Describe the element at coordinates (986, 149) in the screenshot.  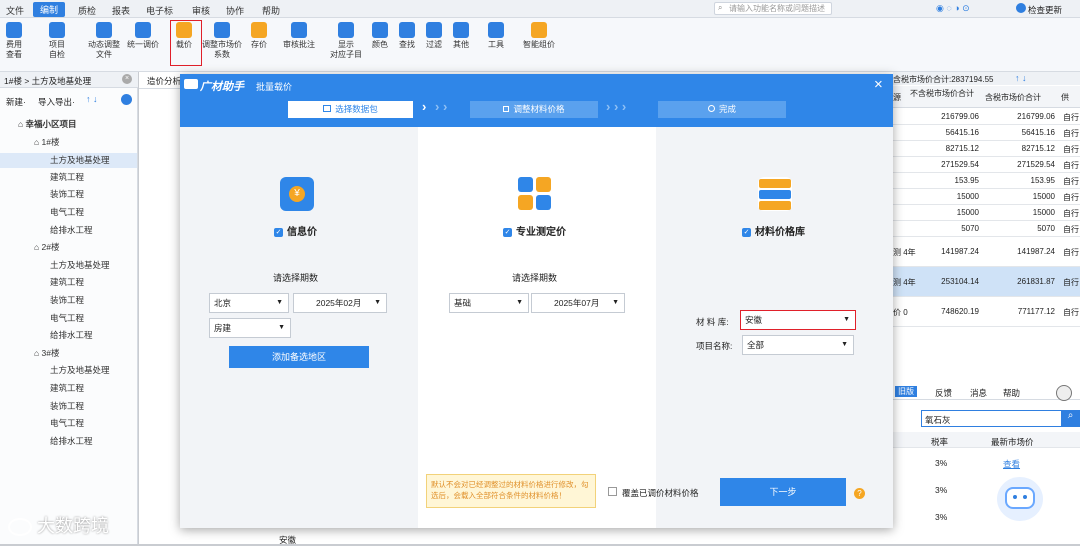
I see `table-row: 82715.12 82715.12 自行` at that location.